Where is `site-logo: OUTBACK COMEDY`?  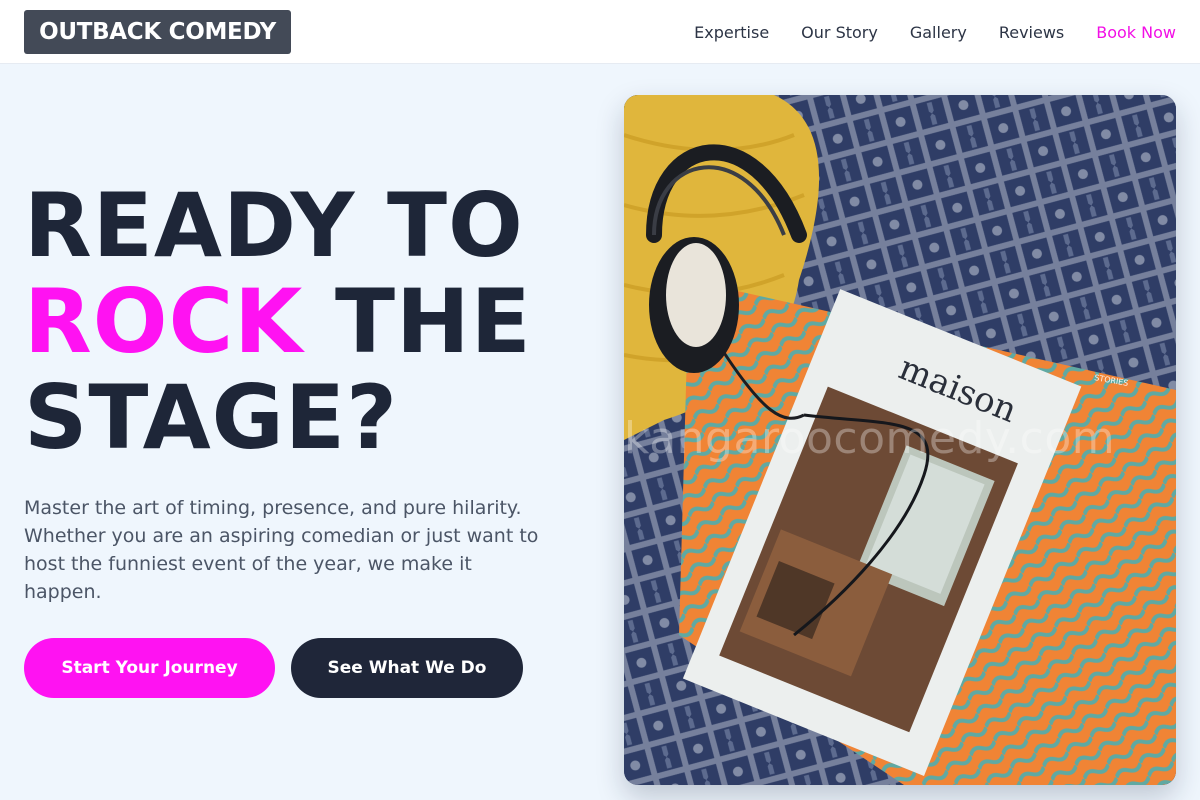 site-logo: OUTBACK COMEDY is located at coordinates (157, 32).